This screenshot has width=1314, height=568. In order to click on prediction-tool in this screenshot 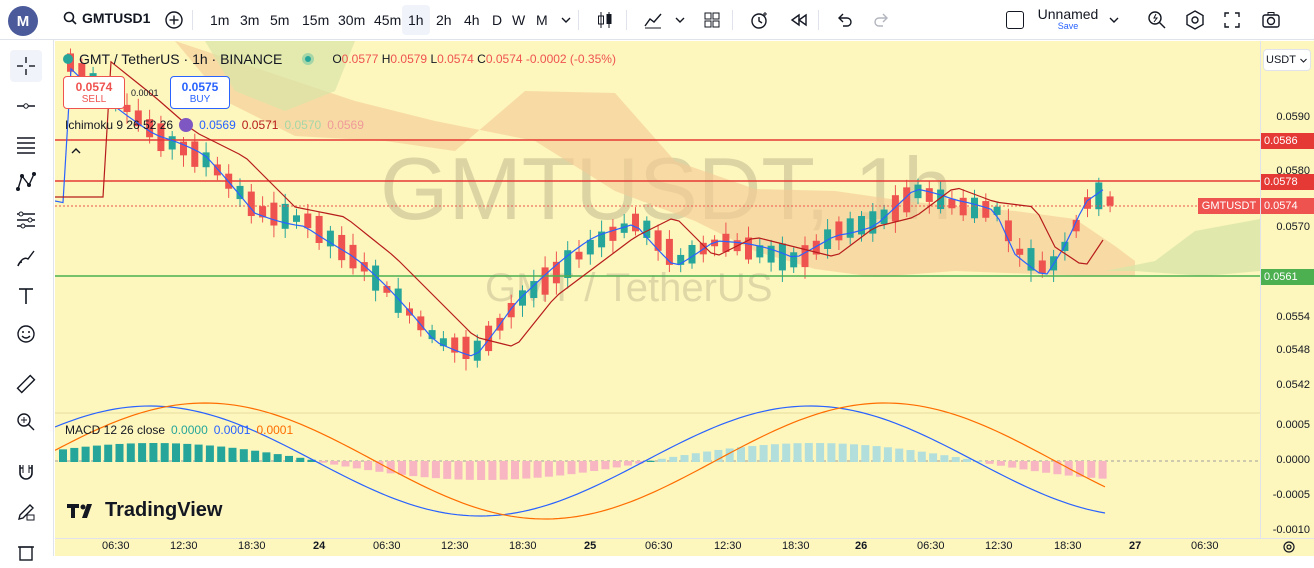, I will do `click(26, 220)`.